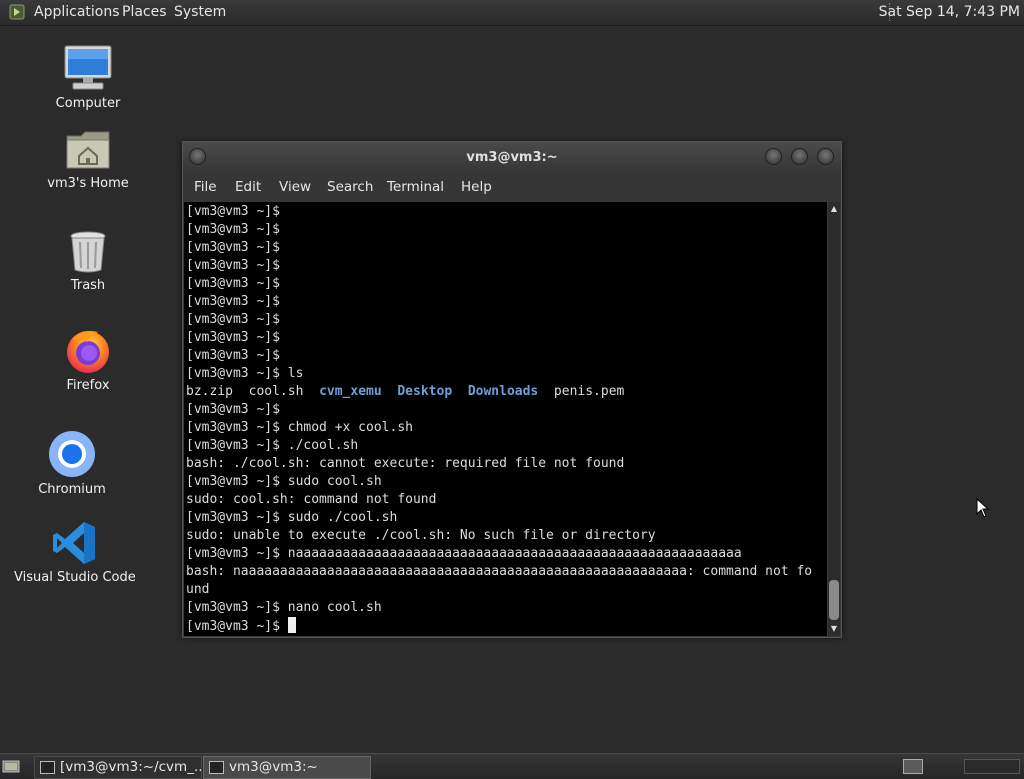  I want to click on desktop-icon-vscode: Visual Studio Code, so click(75, 552).